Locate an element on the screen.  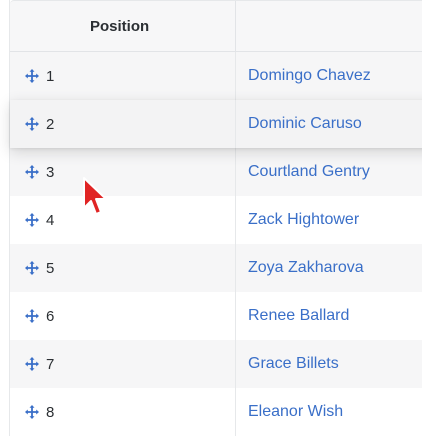
position-value: 5 is located at coordinates (50, 268).